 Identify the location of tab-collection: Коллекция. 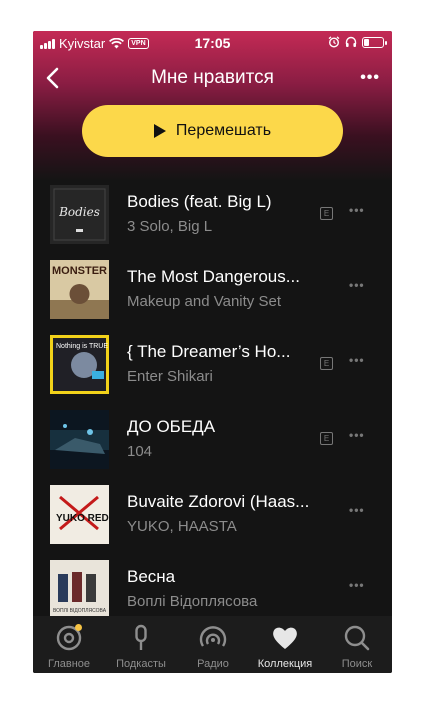
(285, 644).